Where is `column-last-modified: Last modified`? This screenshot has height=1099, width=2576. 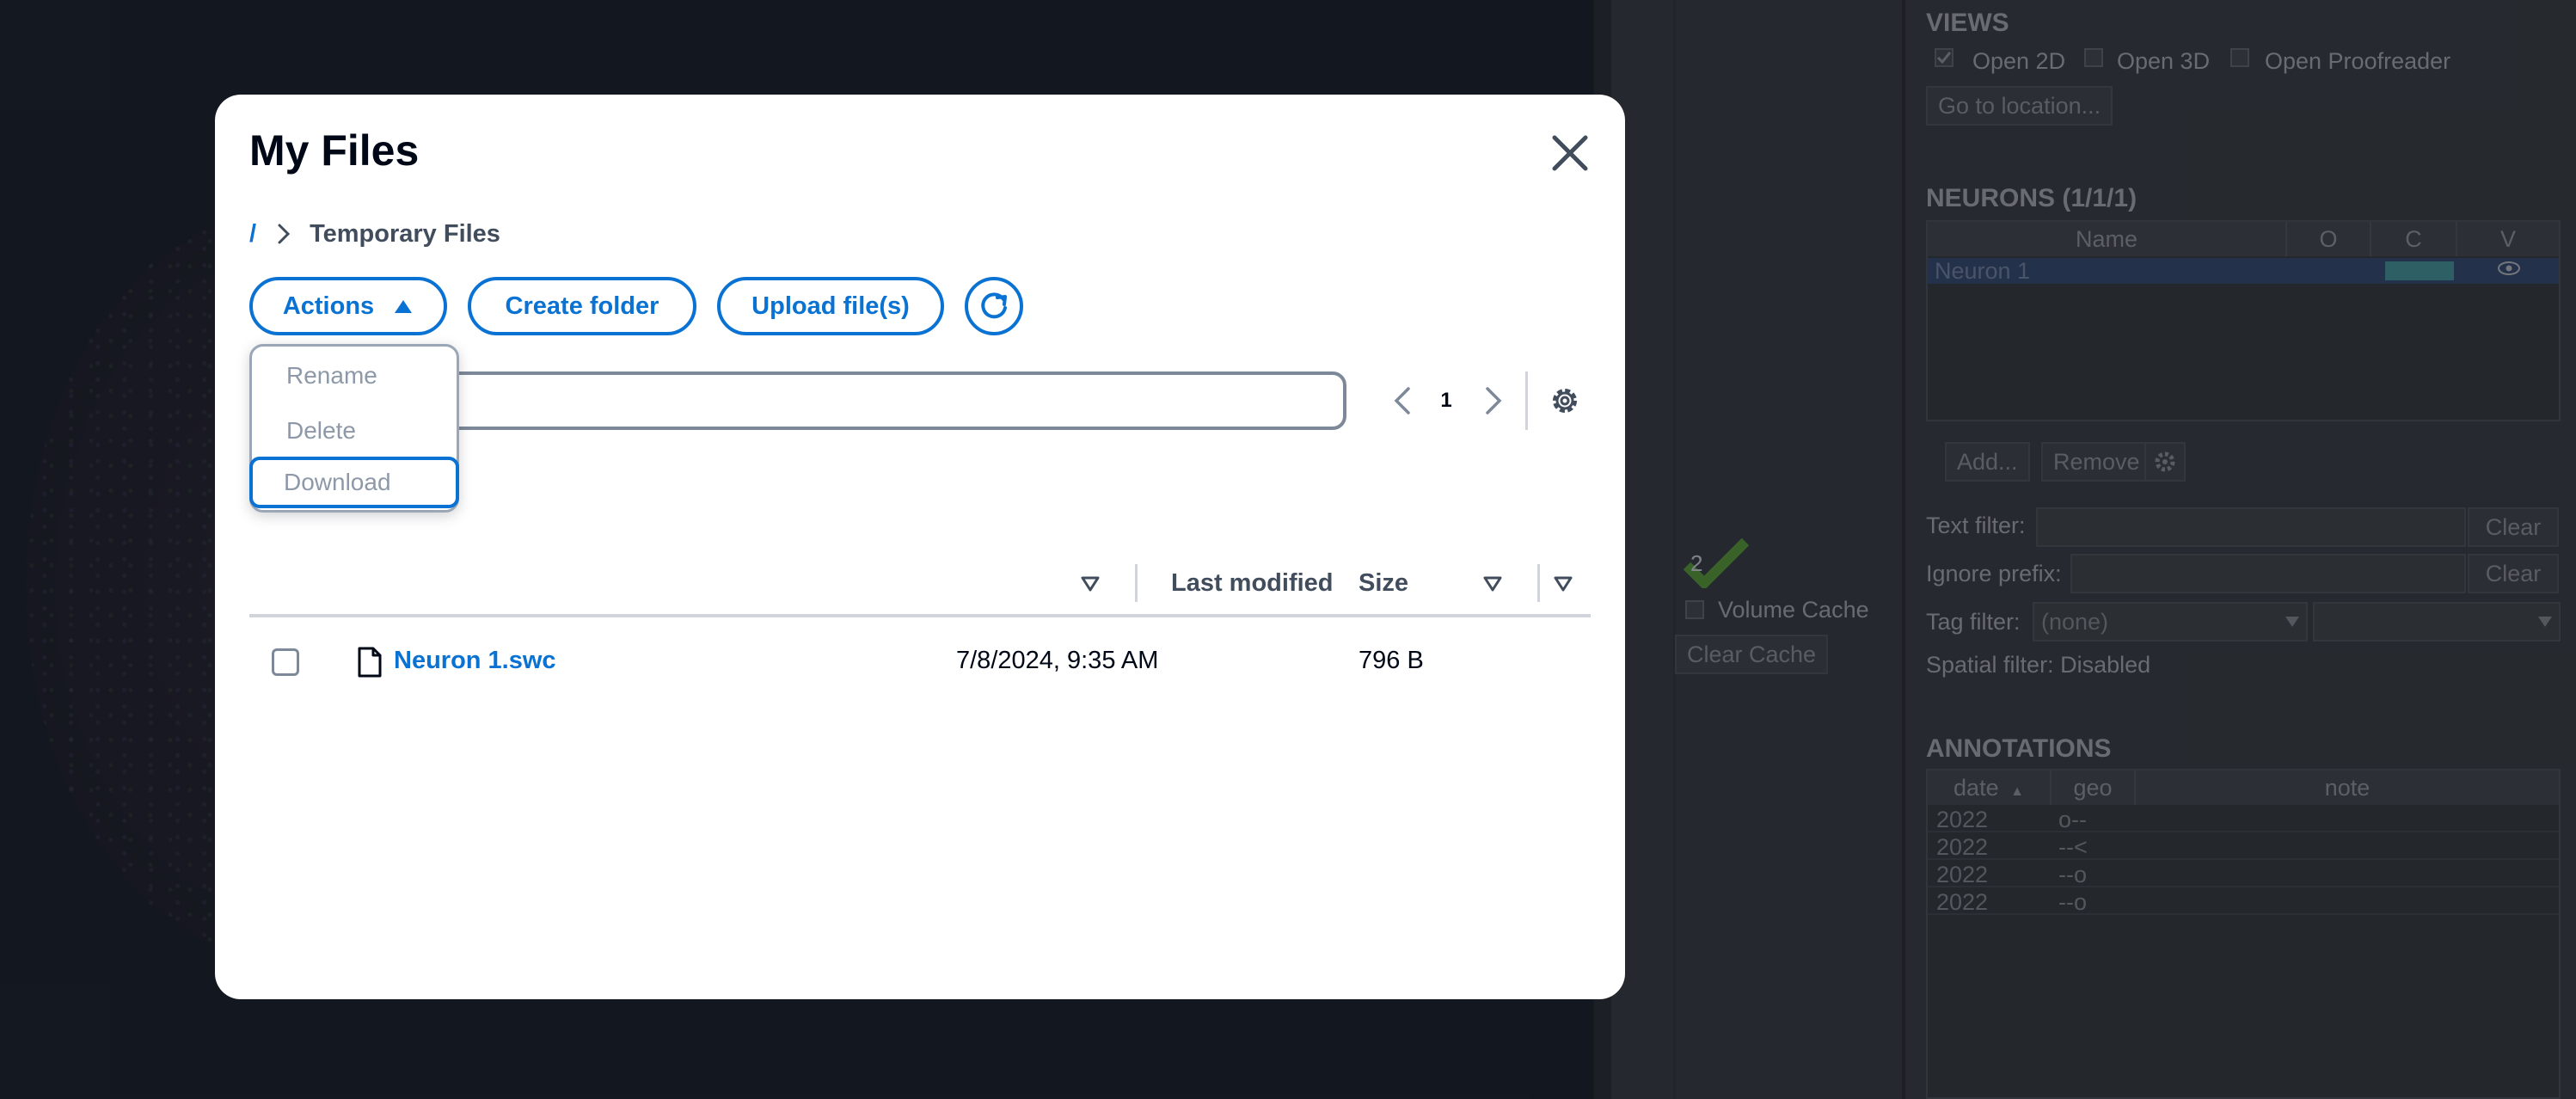 column-last-modified: Last modified is located at coordinates (1252, 583).